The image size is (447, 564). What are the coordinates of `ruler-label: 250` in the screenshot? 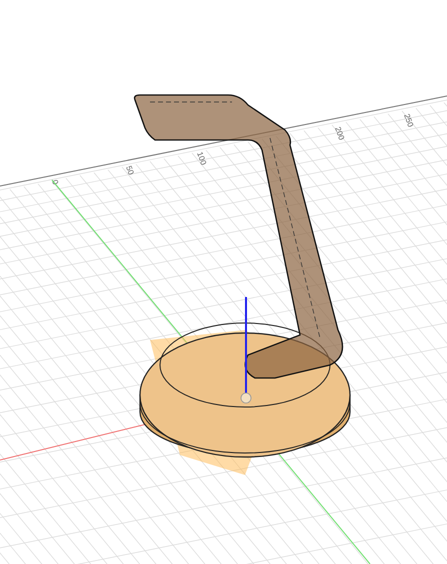 It's located at (409, 120).